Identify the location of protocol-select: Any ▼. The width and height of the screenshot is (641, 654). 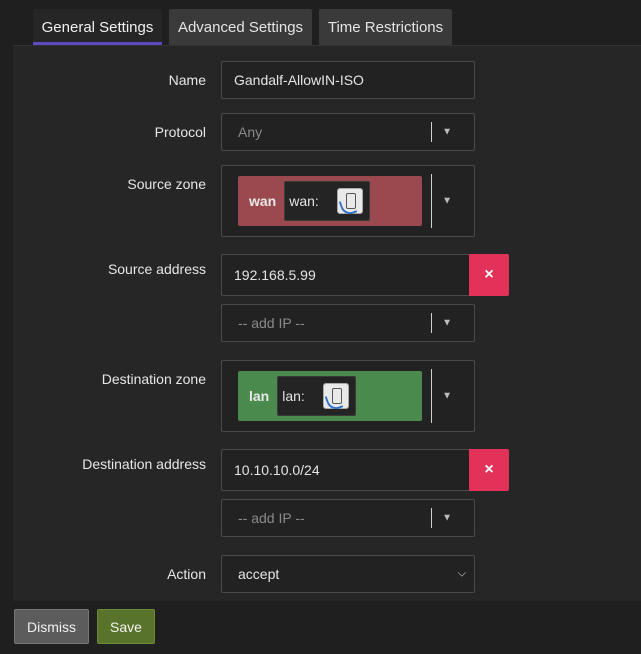
(348, 132).